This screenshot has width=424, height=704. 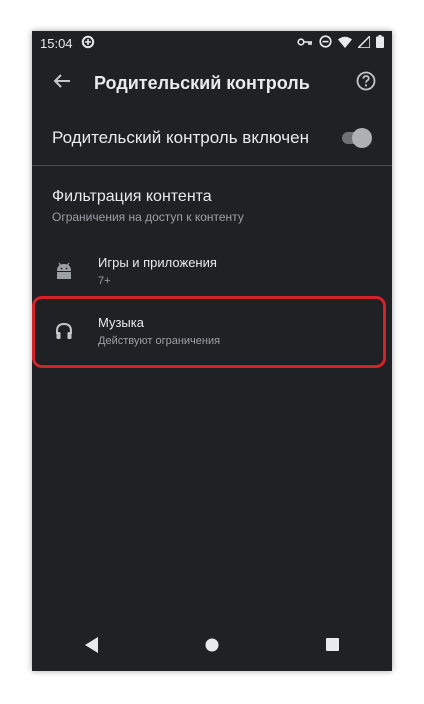 I want to click on arrow-back-icon, so click(x=62, y=83).